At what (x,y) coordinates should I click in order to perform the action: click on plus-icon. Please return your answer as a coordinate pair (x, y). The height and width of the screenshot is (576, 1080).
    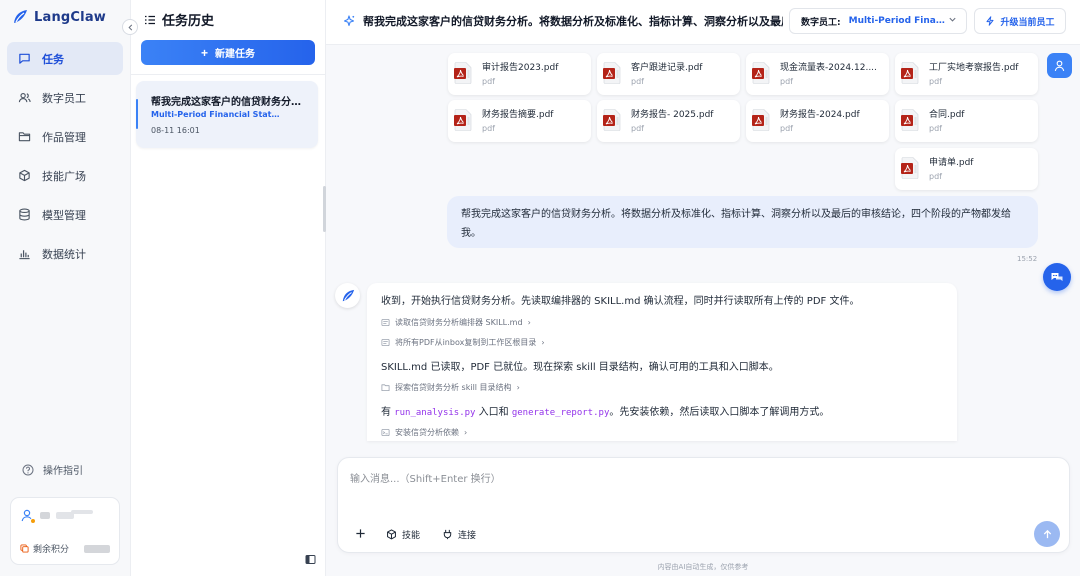
    Looking at the image, I should click on (360, 533).